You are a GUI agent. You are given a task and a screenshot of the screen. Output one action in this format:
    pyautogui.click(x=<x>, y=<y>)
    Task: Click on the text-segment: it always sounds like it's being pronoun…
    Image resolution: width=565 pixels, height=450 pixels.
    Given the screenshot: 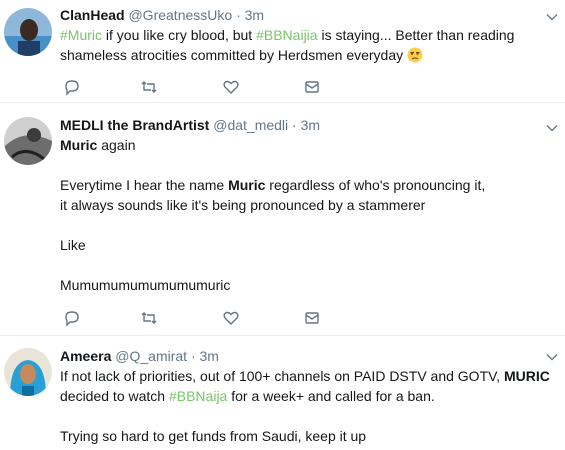 What is the action you would take?
    pyautogui.click(x=243, y=205)
    